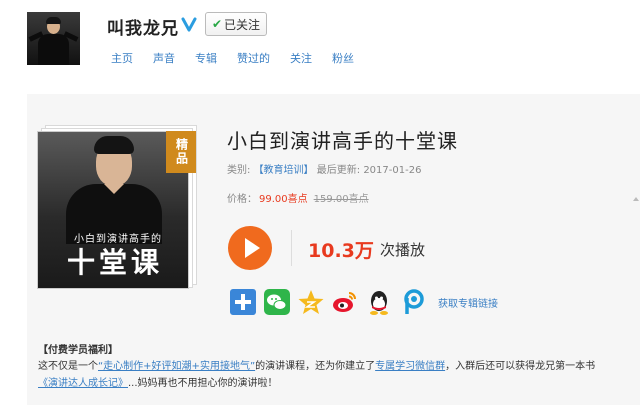 The height and width of the screenshot is (405, 640). I want to click on follow-button: ✔ 已关注, so click(236, 24).